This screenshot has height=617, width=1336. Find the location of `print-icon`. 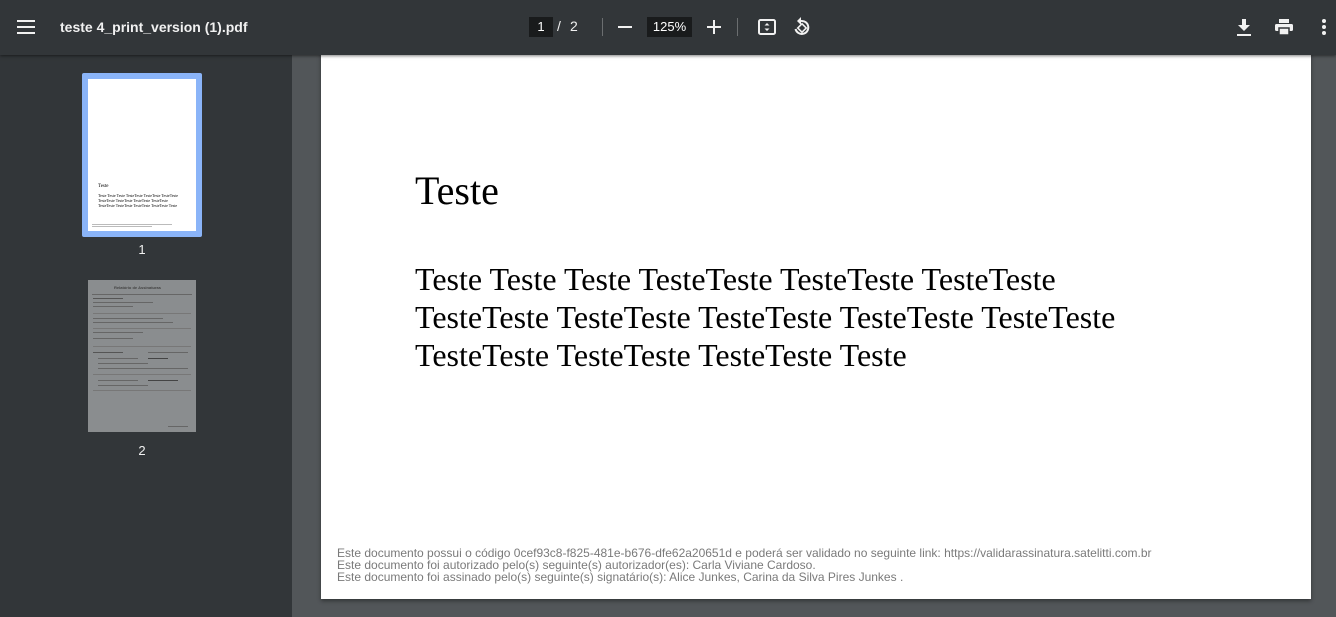

print-icon is located at coordinates (1284, 27).